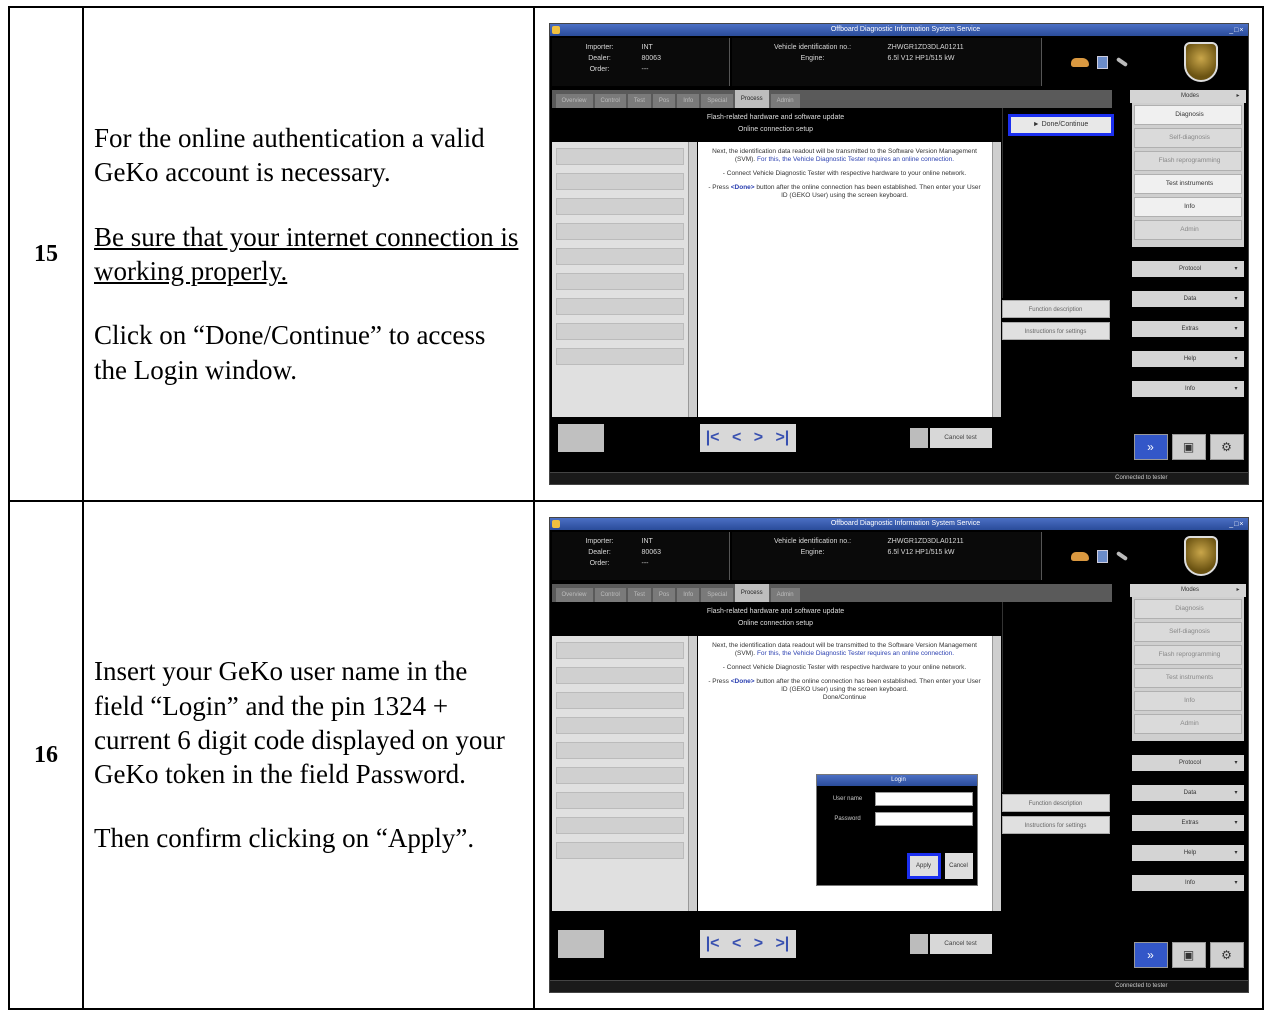  I want to click on app-icon, so click(555, 524).